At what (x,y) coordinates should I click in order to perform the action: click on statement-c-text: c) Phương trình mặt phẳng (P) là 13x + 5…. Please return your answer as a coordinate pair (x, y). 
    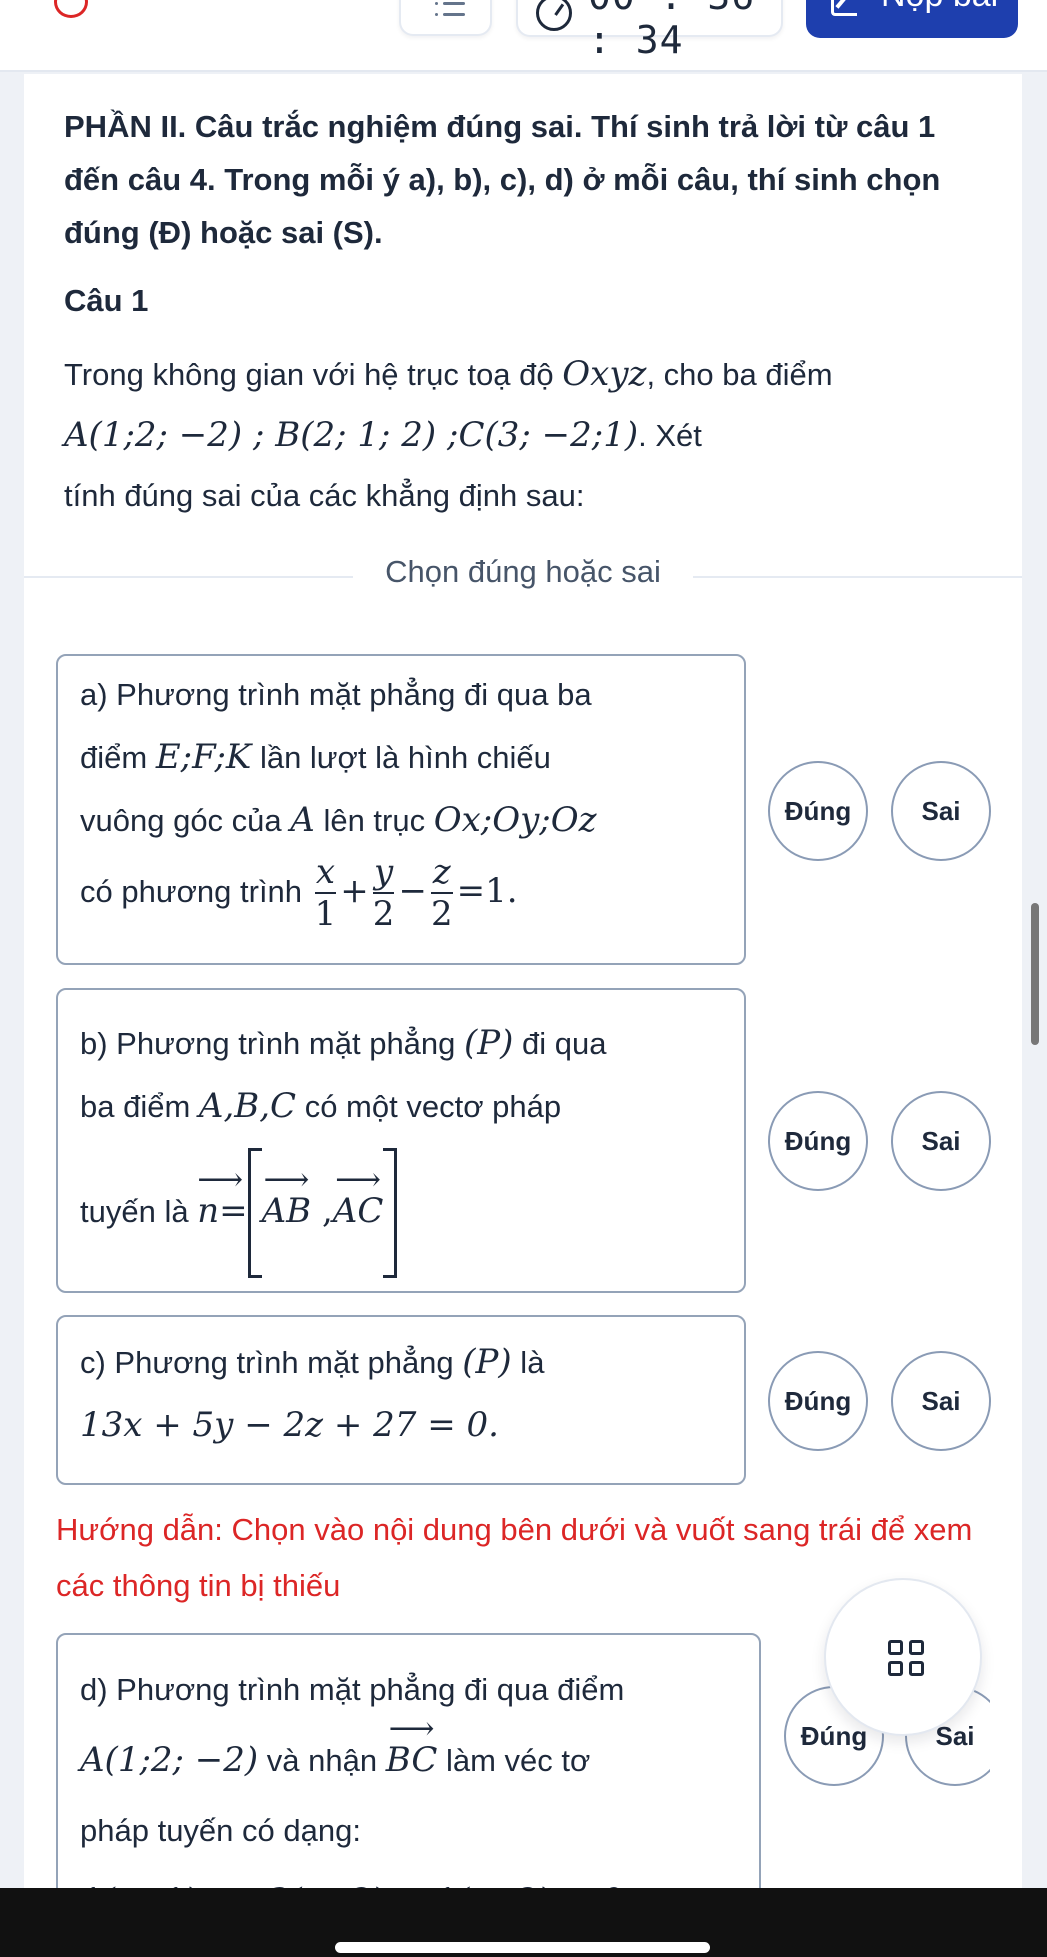
    Looking at the image, I should click on (405, 1394).